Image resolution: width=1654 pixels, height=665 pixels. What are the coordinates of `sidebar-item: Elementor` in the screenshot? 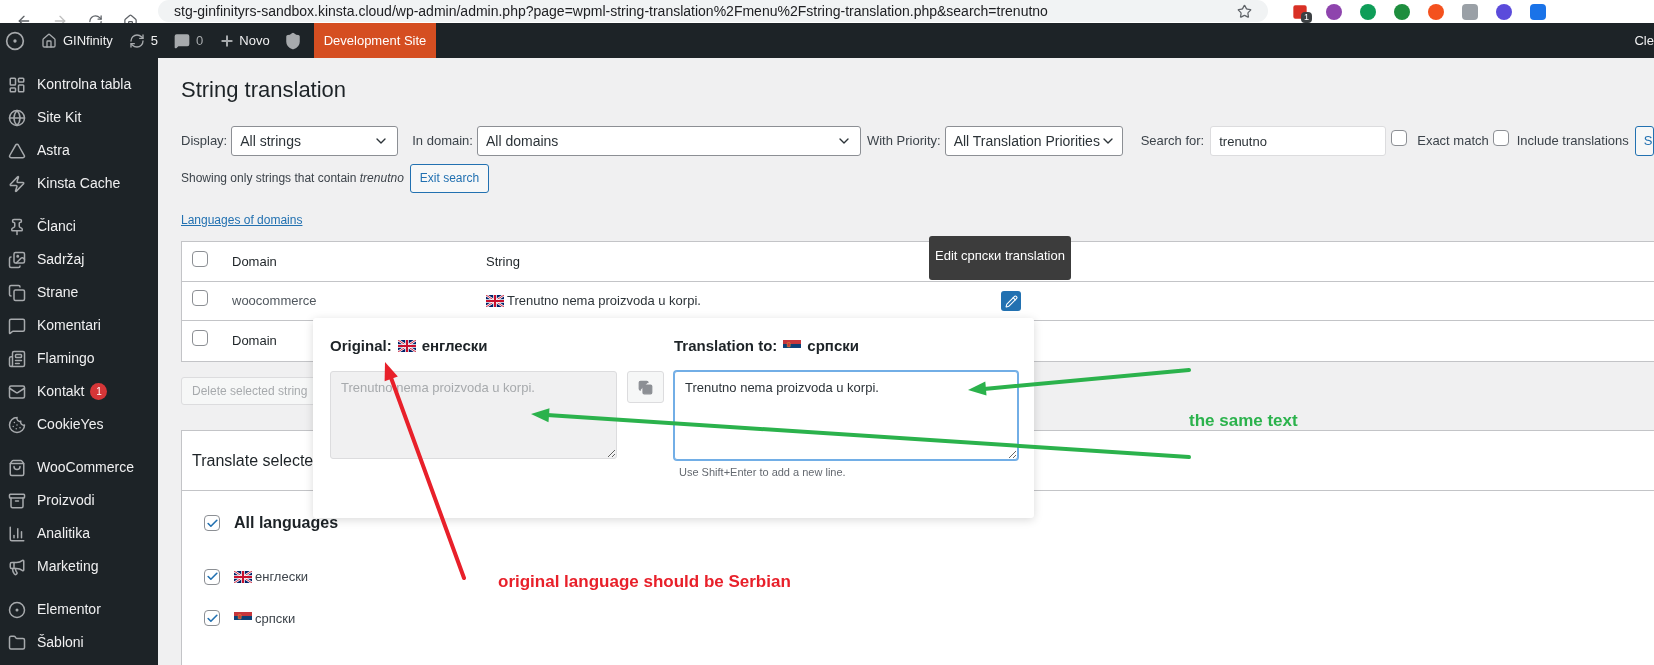 It's located at (79, 609).